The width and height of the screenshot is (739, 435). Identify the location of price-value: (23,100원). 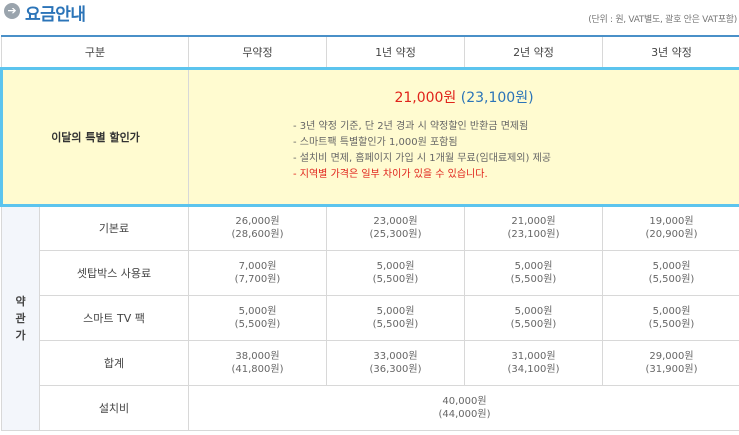
(533, 234).